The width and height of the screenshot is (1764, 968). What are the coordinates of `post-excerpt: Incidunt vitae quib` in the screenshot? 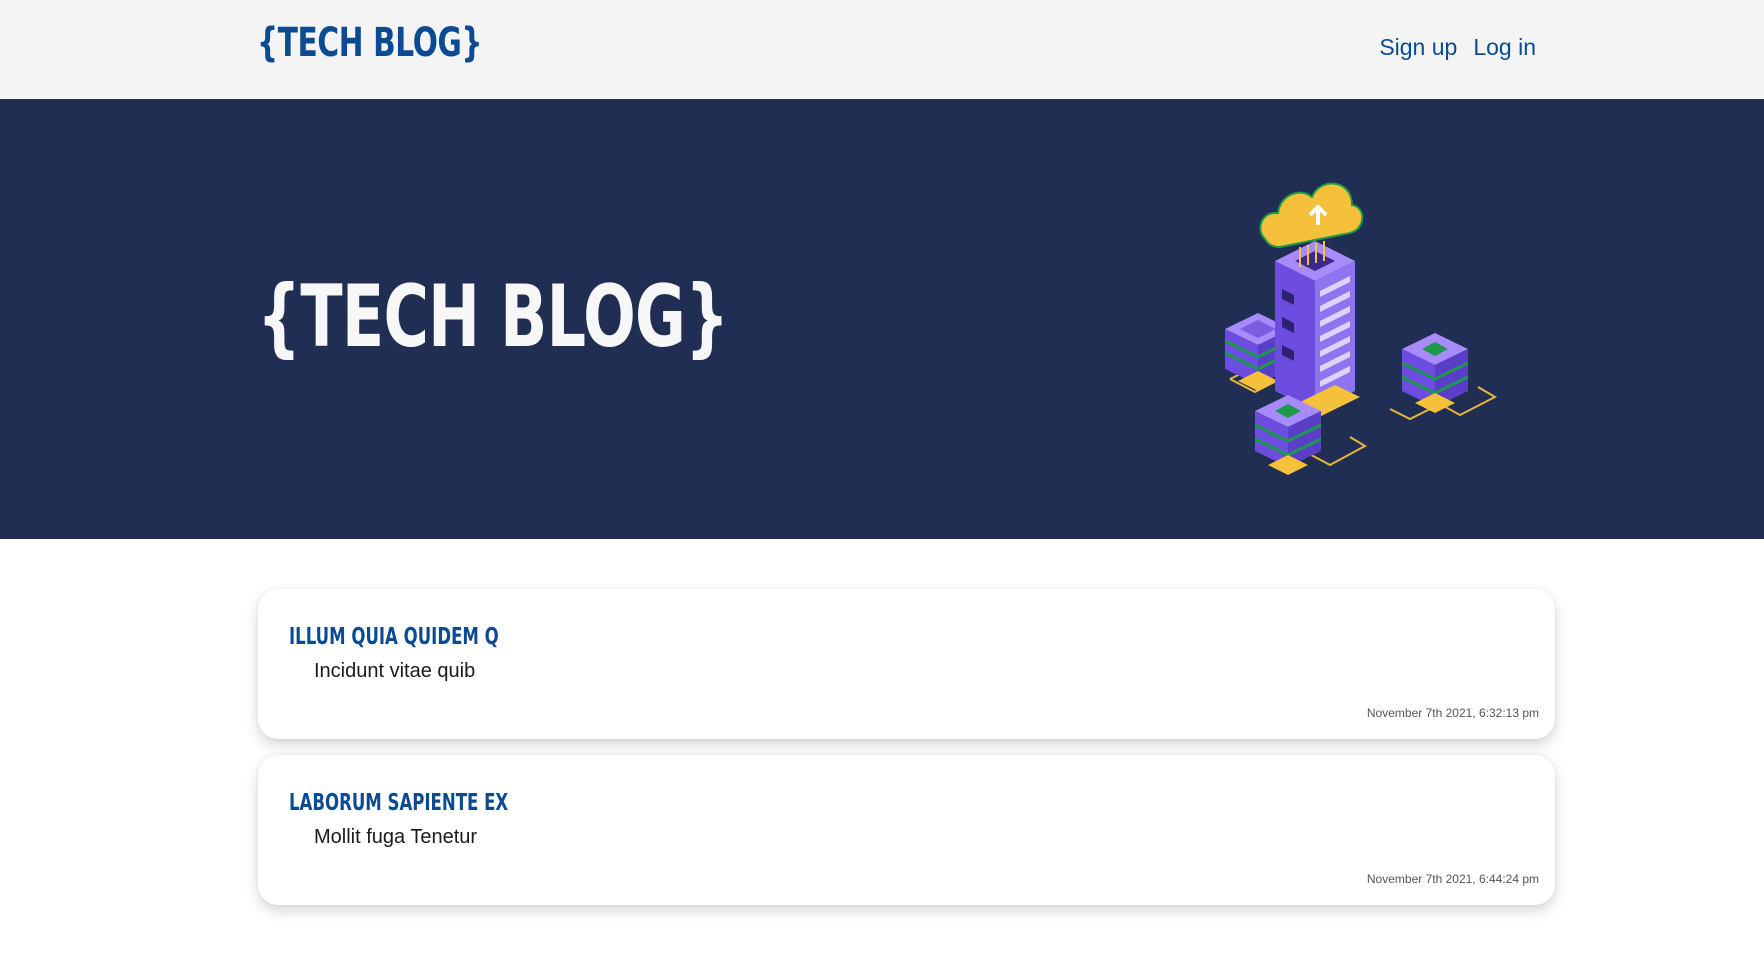 It's located at (395, 671).